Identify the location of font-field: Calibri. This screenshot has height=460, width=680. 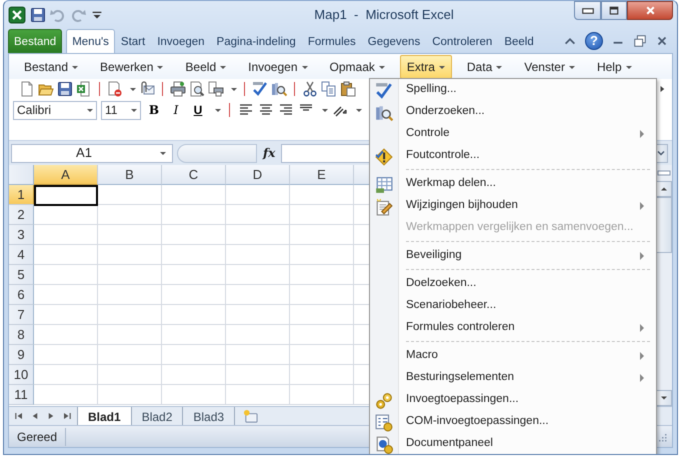
(55, 110).